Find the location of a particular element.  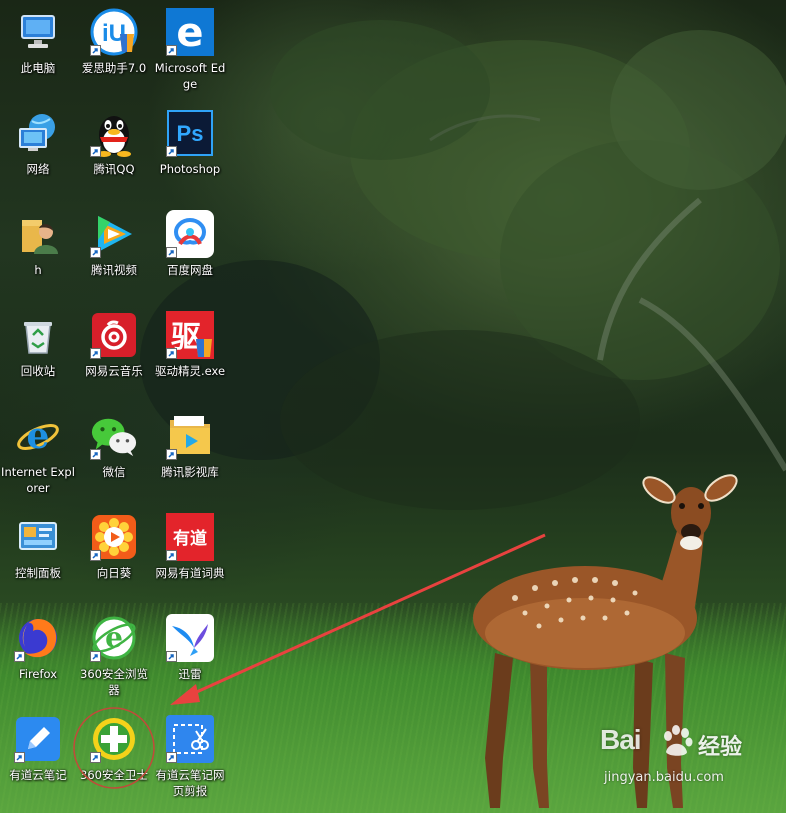

video-folder-icon is located at coordinates (190, 436).